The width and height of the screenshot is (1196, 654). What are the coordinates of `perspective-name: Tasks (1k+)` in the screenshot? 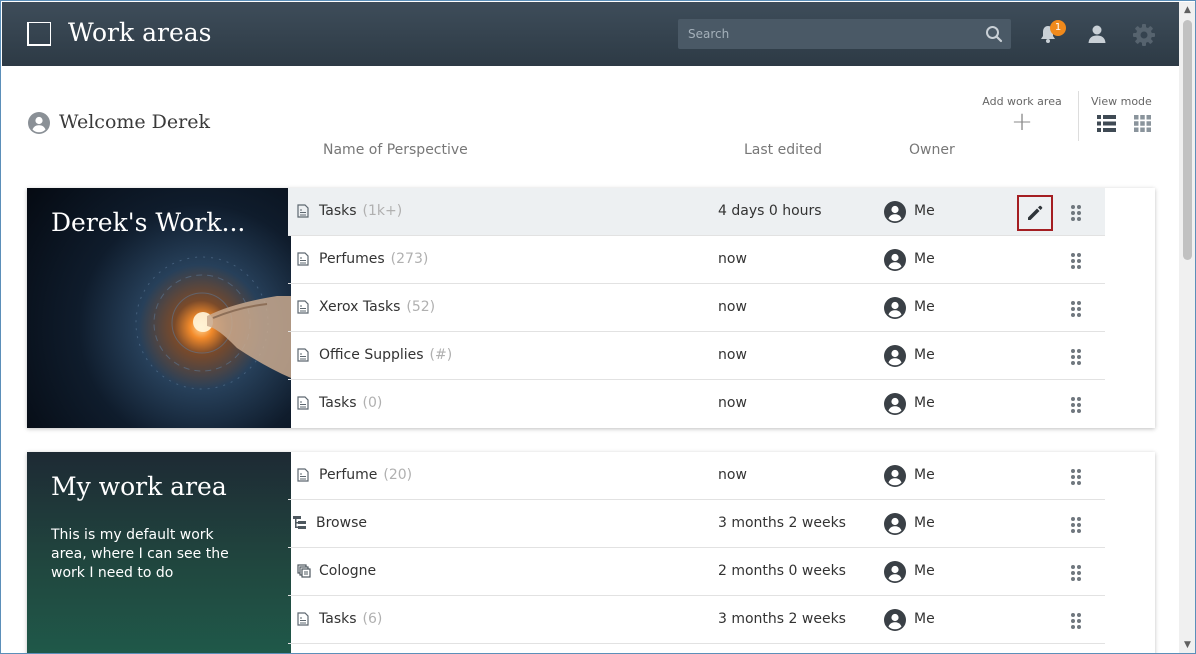 It's located at (360, 211).